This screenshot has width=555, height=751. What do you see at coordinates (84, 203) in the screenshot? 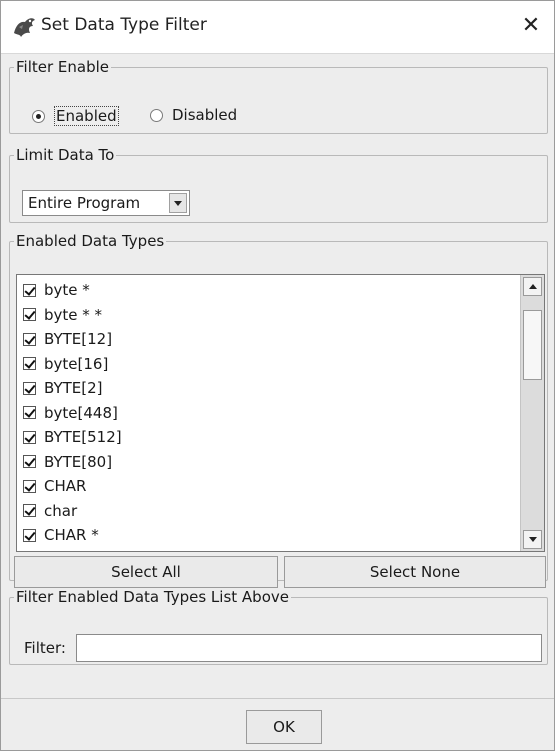
I see `limit-data-value: Entire Program` at bounding box center [84, 203].